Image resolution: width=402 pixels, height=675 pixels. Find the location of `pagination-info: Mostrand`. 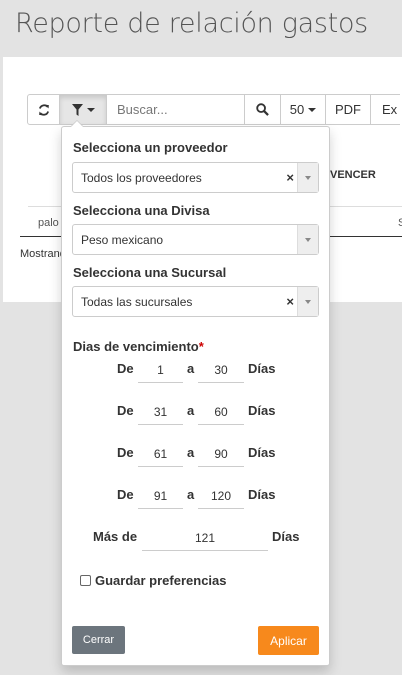

pagination-info: Mostrand is located at coordinates (43, 254).